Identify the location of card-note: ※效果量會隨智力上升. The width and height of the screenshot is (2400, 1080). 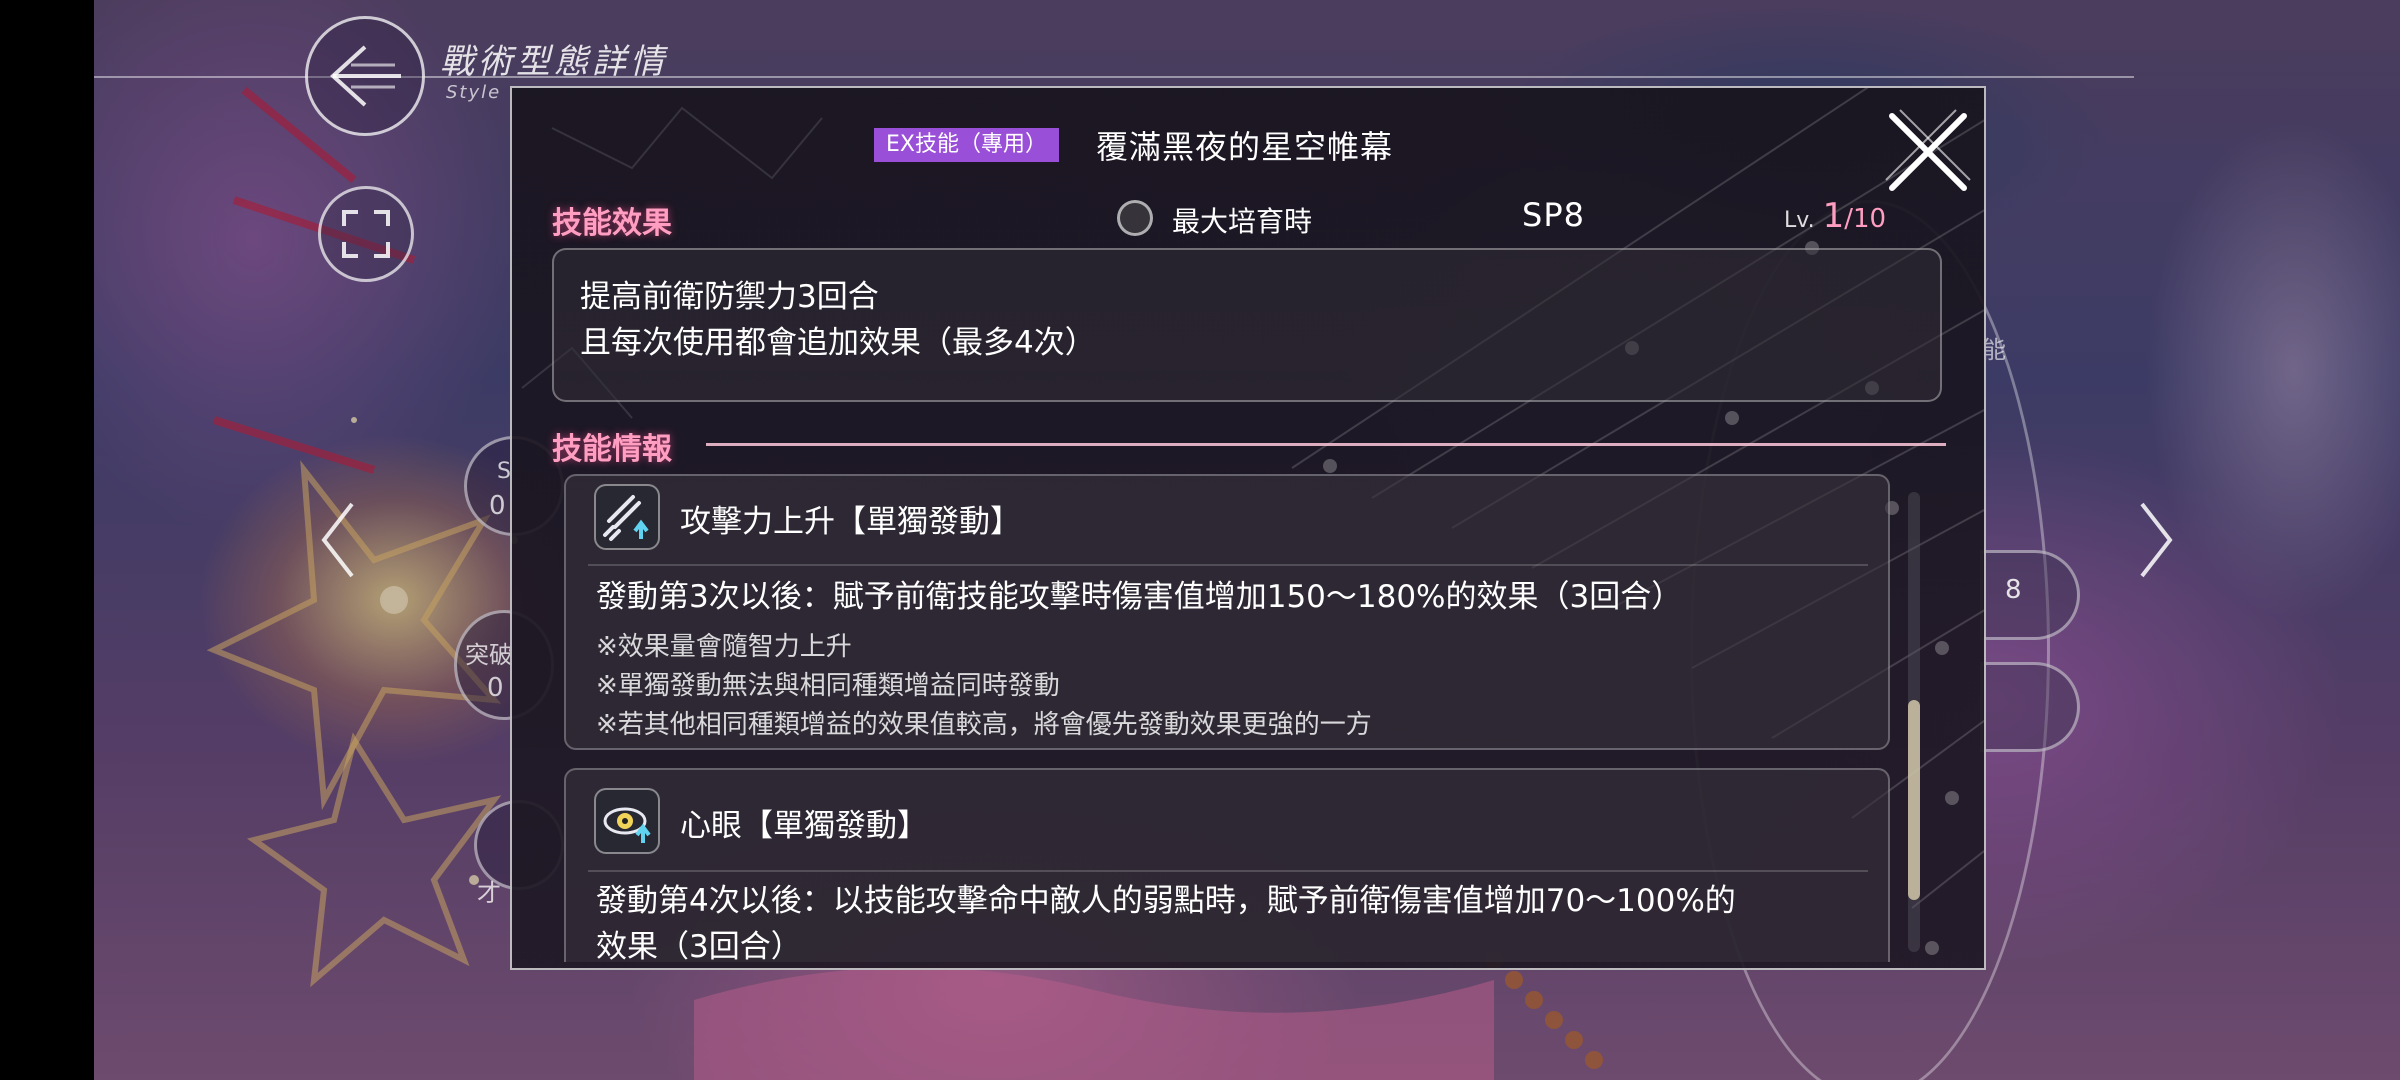
(724, 647).